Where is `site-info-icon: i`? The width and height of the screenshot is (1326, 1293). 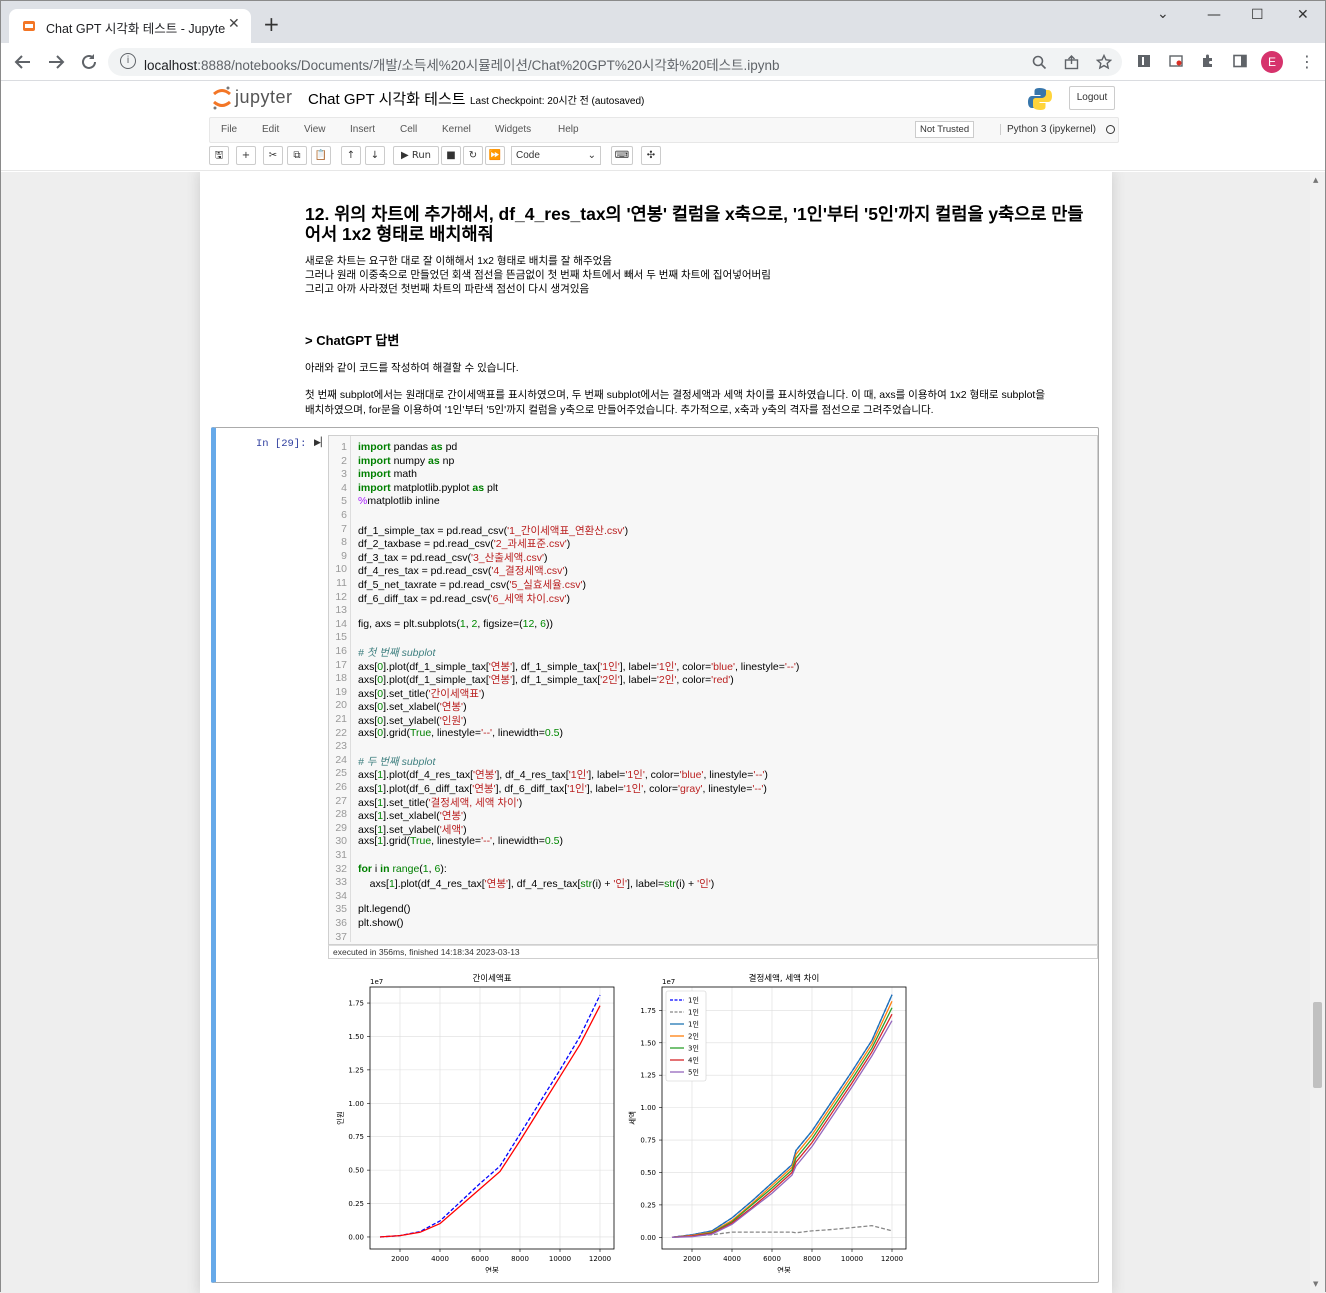 site-info-icon: i is located at coordinates (128, 61).